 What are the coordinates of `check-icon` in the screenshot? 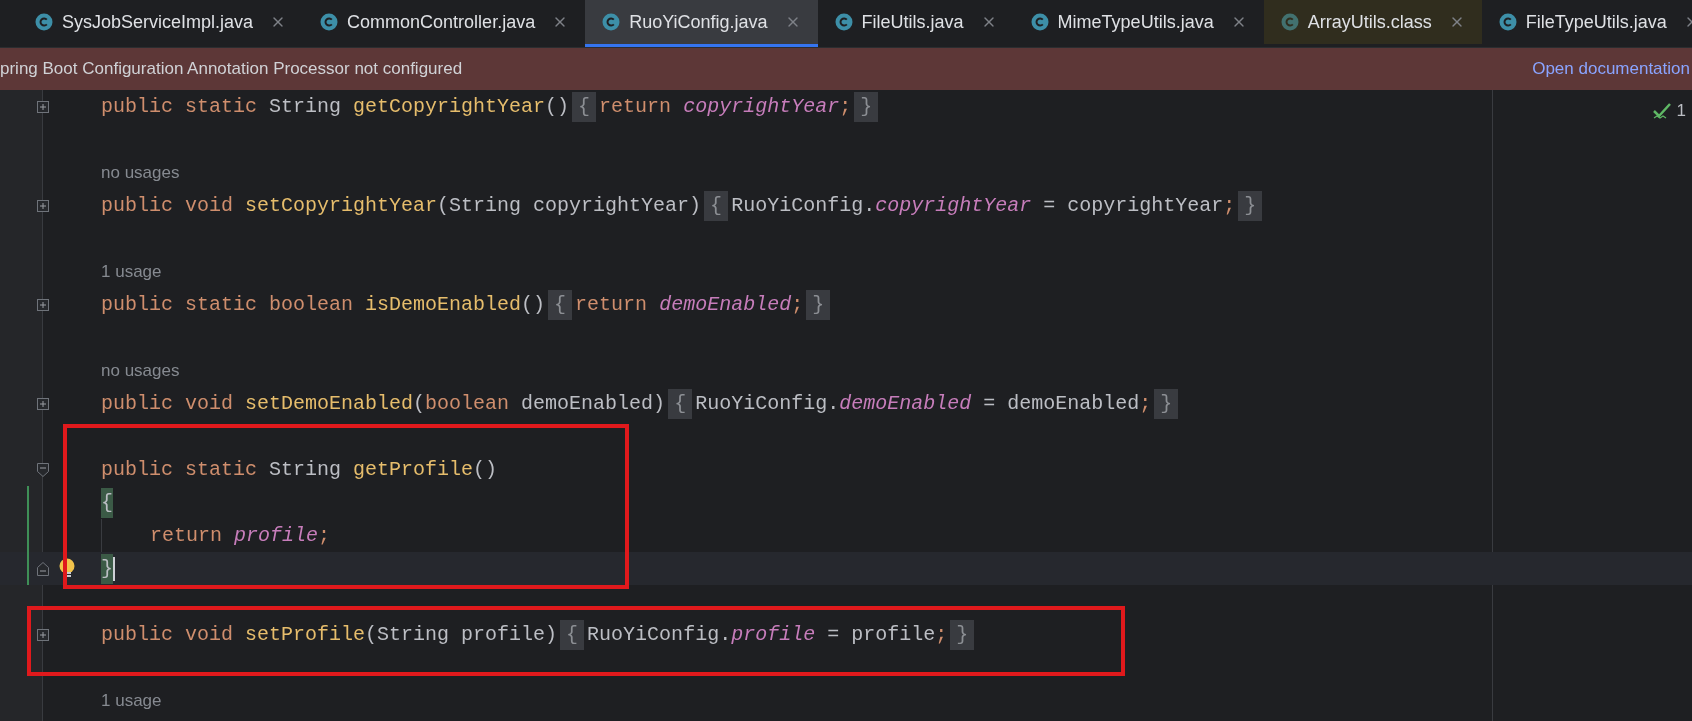 It's located at (1661, 110).